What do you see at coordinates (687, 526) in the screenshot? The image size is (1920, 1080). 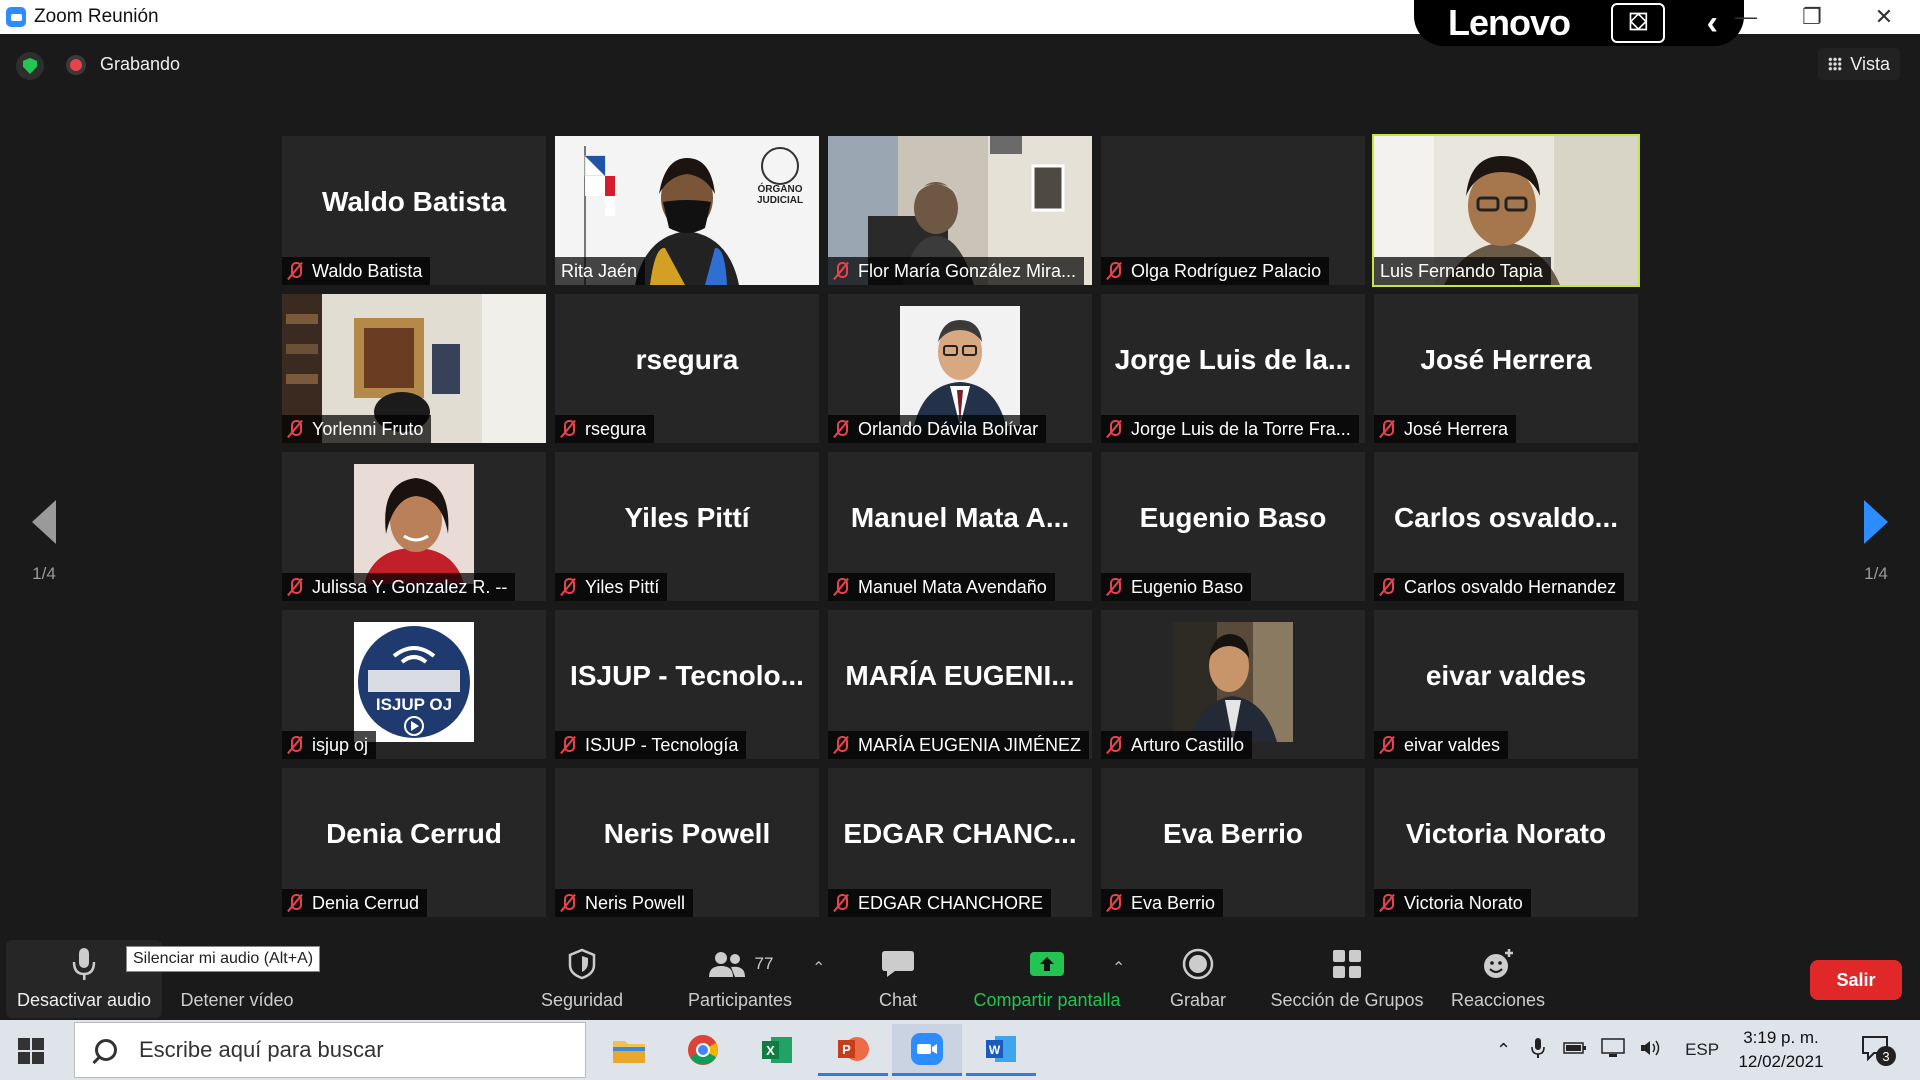 I see `participant-tile: Yiles Pittí Yiles Pittí` at bounding box center [687, 526].